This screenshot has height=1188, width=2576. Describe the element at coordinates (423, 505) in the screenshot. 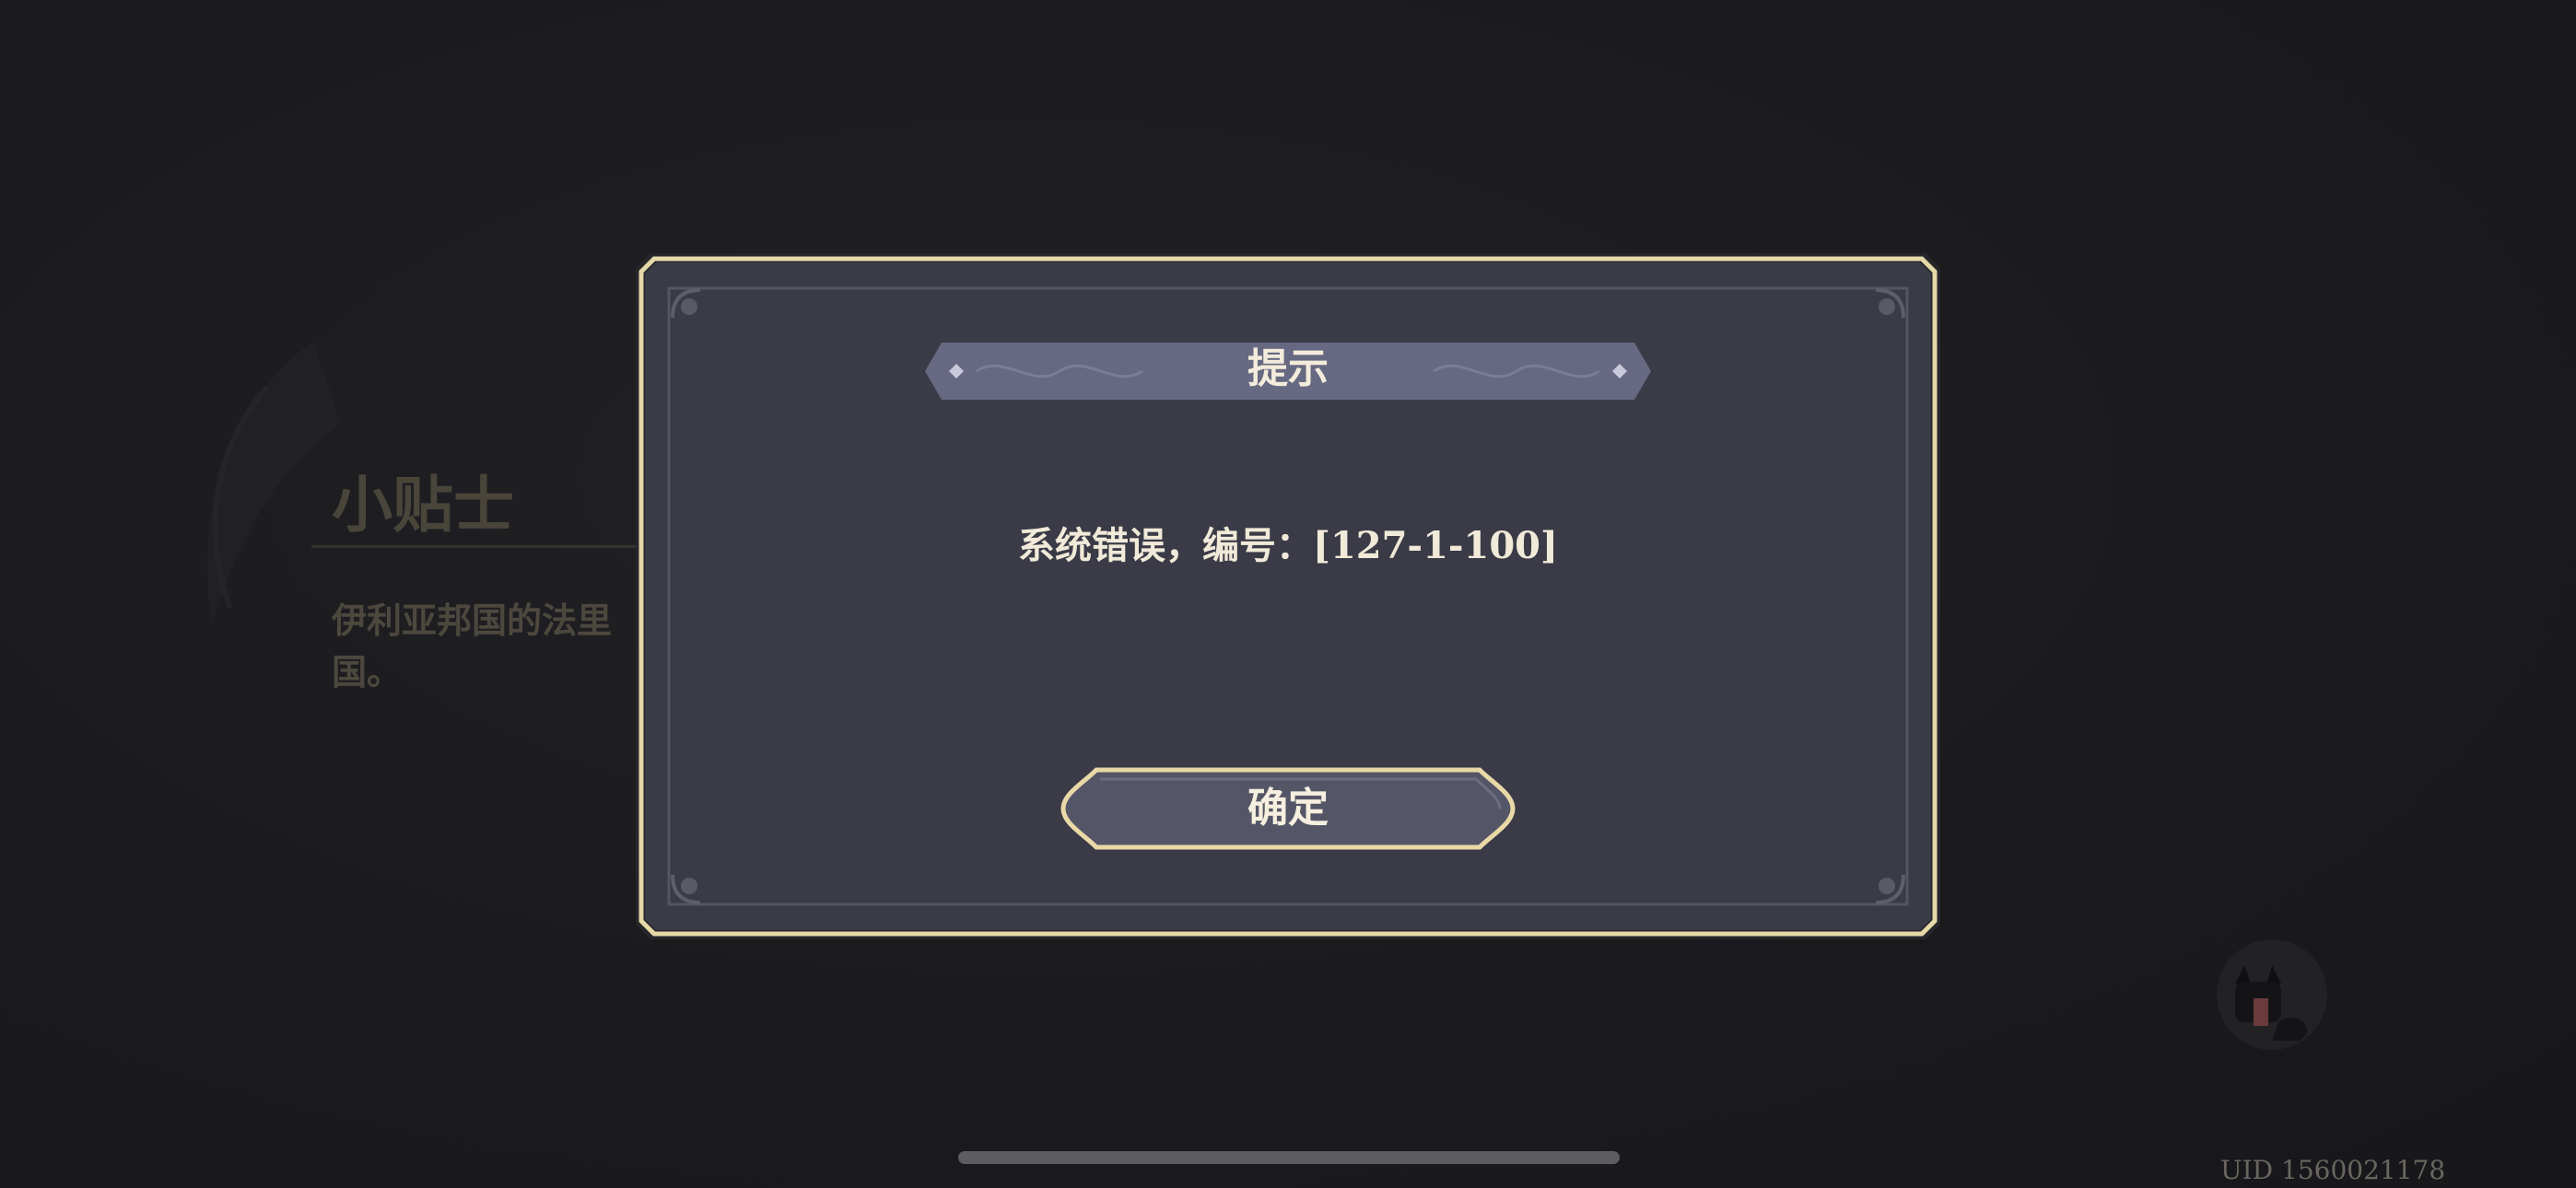

I see `tip-title: 小贴士` at that location.